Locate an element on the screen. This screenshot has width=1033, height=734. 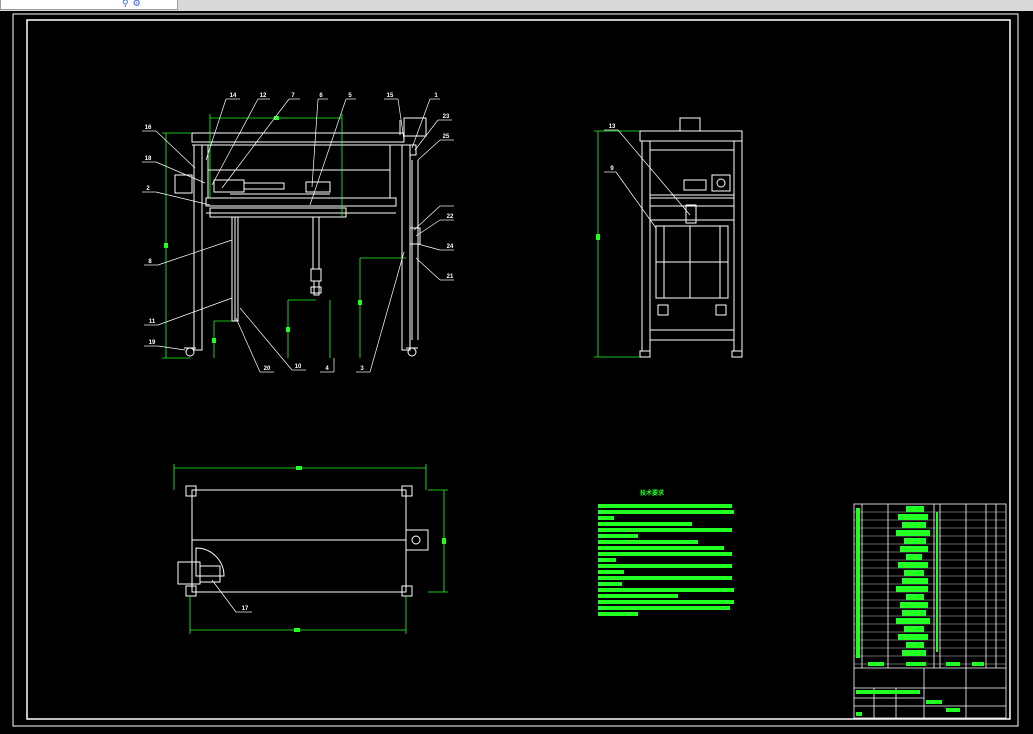
front-part-label-2: 2 is located at coordinates (148, 189).